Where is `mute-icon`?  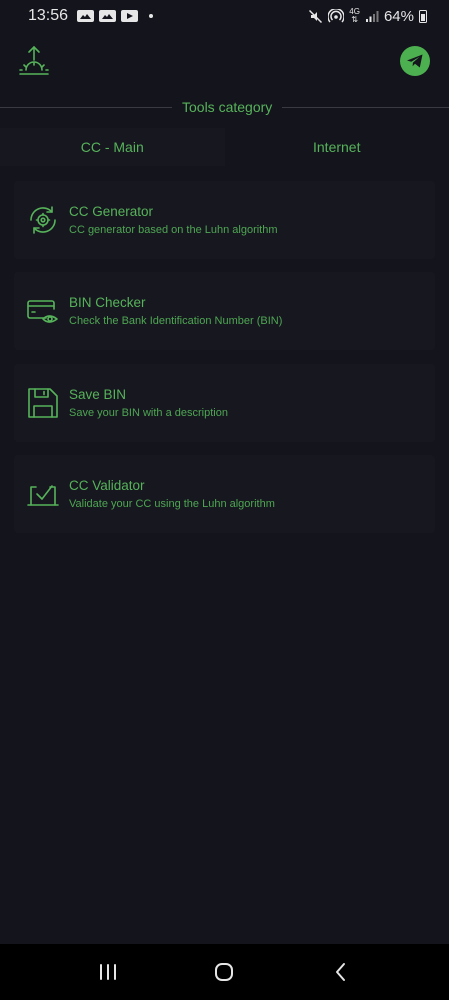 mute-icon is located at coordinates (316, 16).